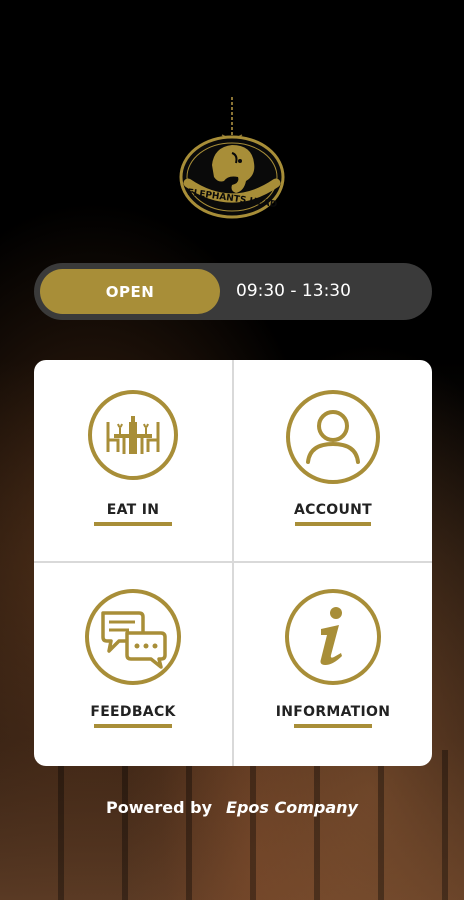  I want to click on feedback-underline, so click(133, 726).